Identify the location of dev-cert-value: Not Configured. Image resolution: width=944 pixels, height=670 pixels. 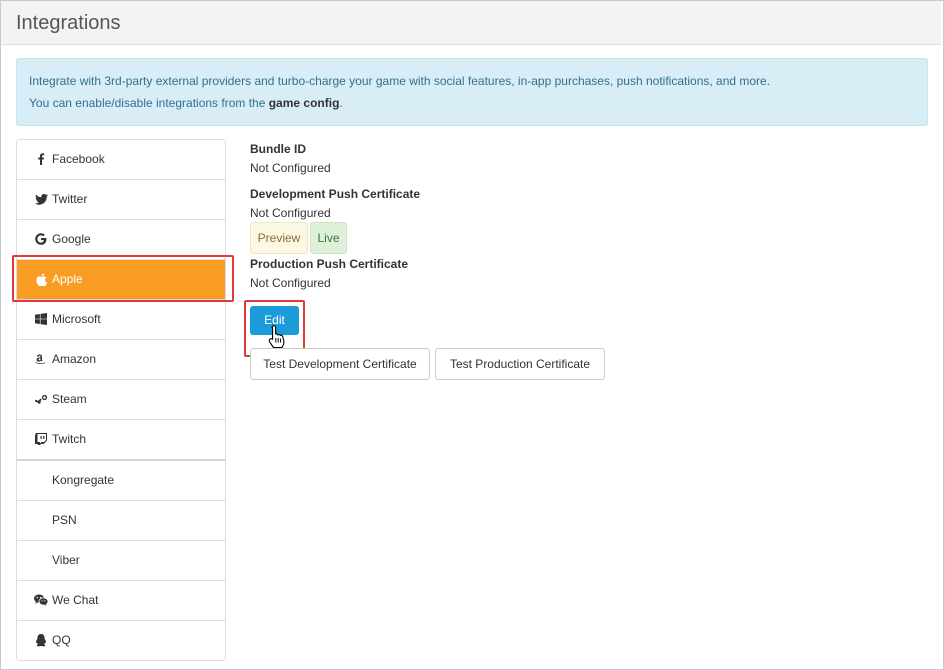
(290, 213).